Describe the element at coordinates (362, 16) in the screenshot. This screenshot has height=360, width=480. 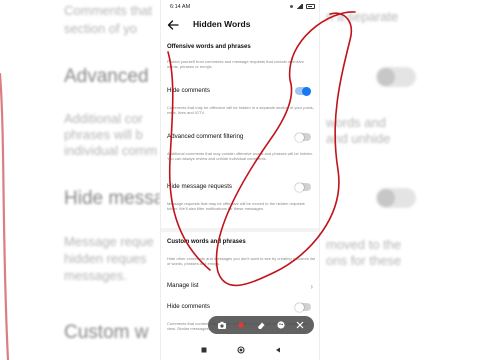
I see `bg-text: n a separate` at that location.